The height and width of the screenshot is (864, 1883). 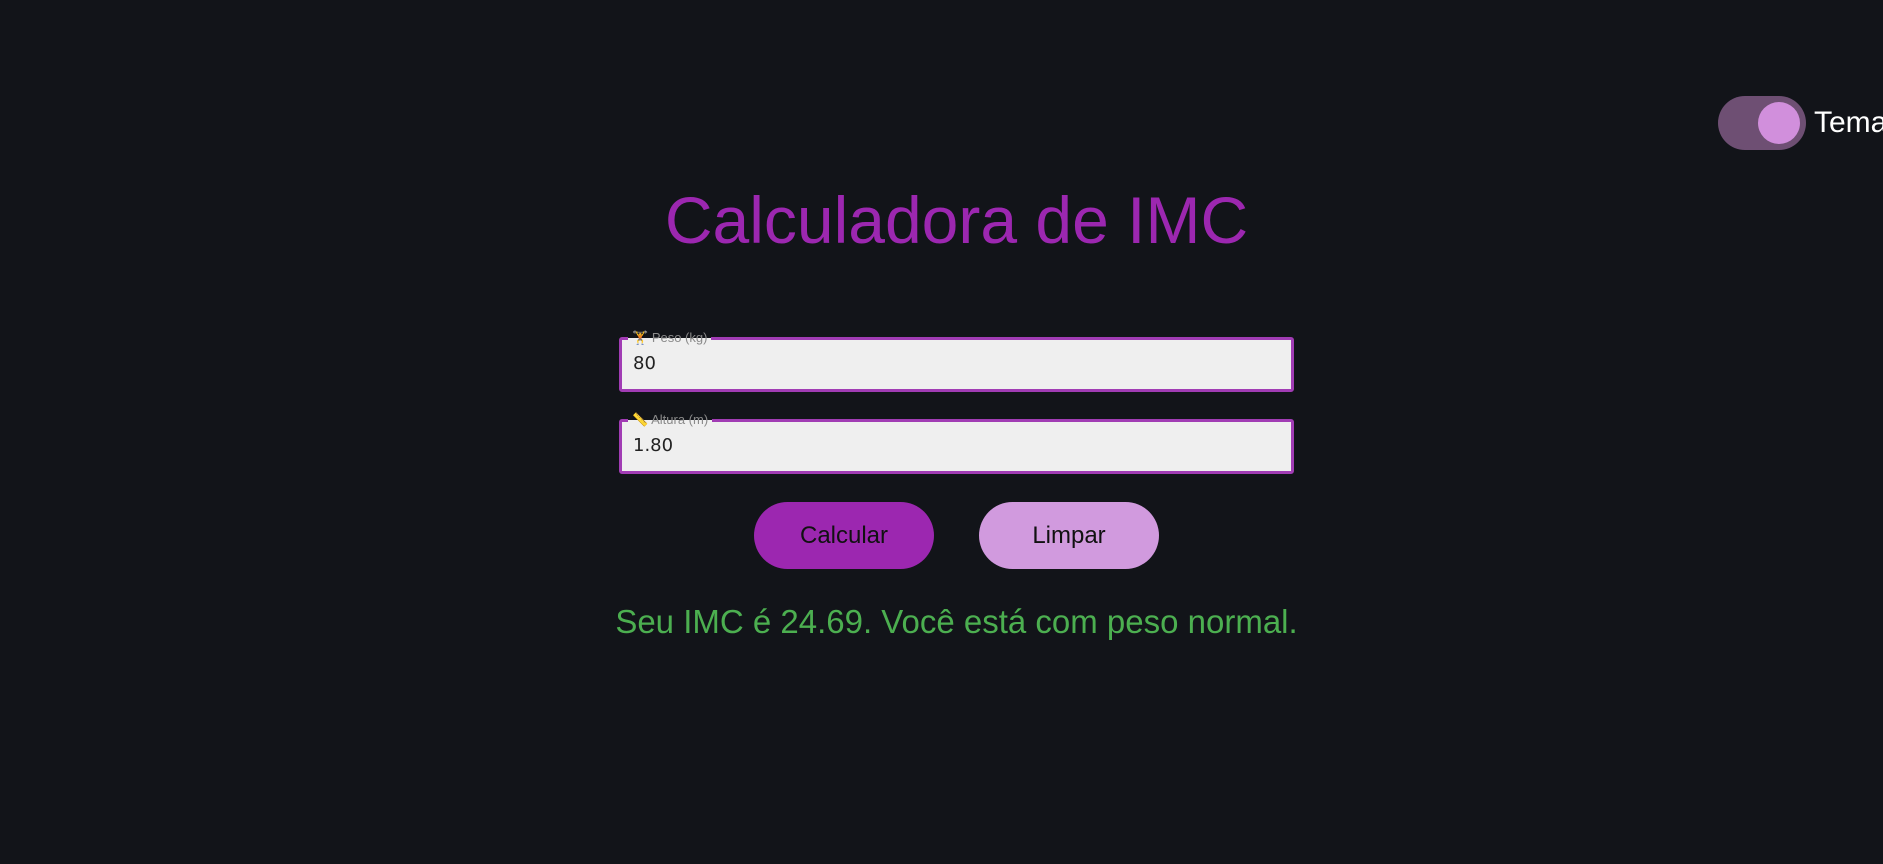 I want to click on height-field-label: 📏 Altura (m), so click(x=670, y=419).